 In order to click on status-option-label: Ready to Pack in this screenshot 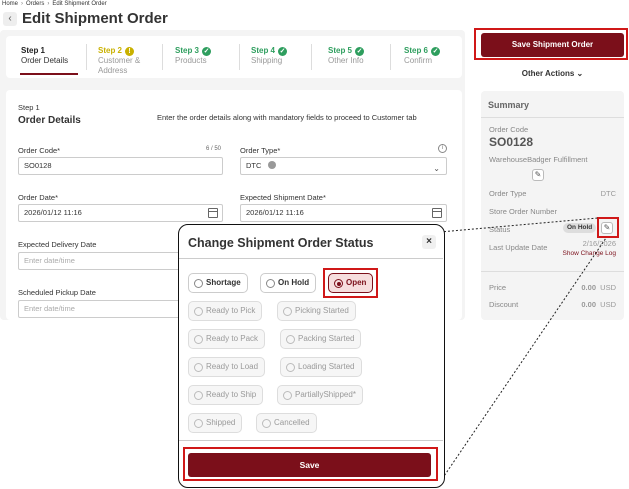, I will do `click(232, 338)`.